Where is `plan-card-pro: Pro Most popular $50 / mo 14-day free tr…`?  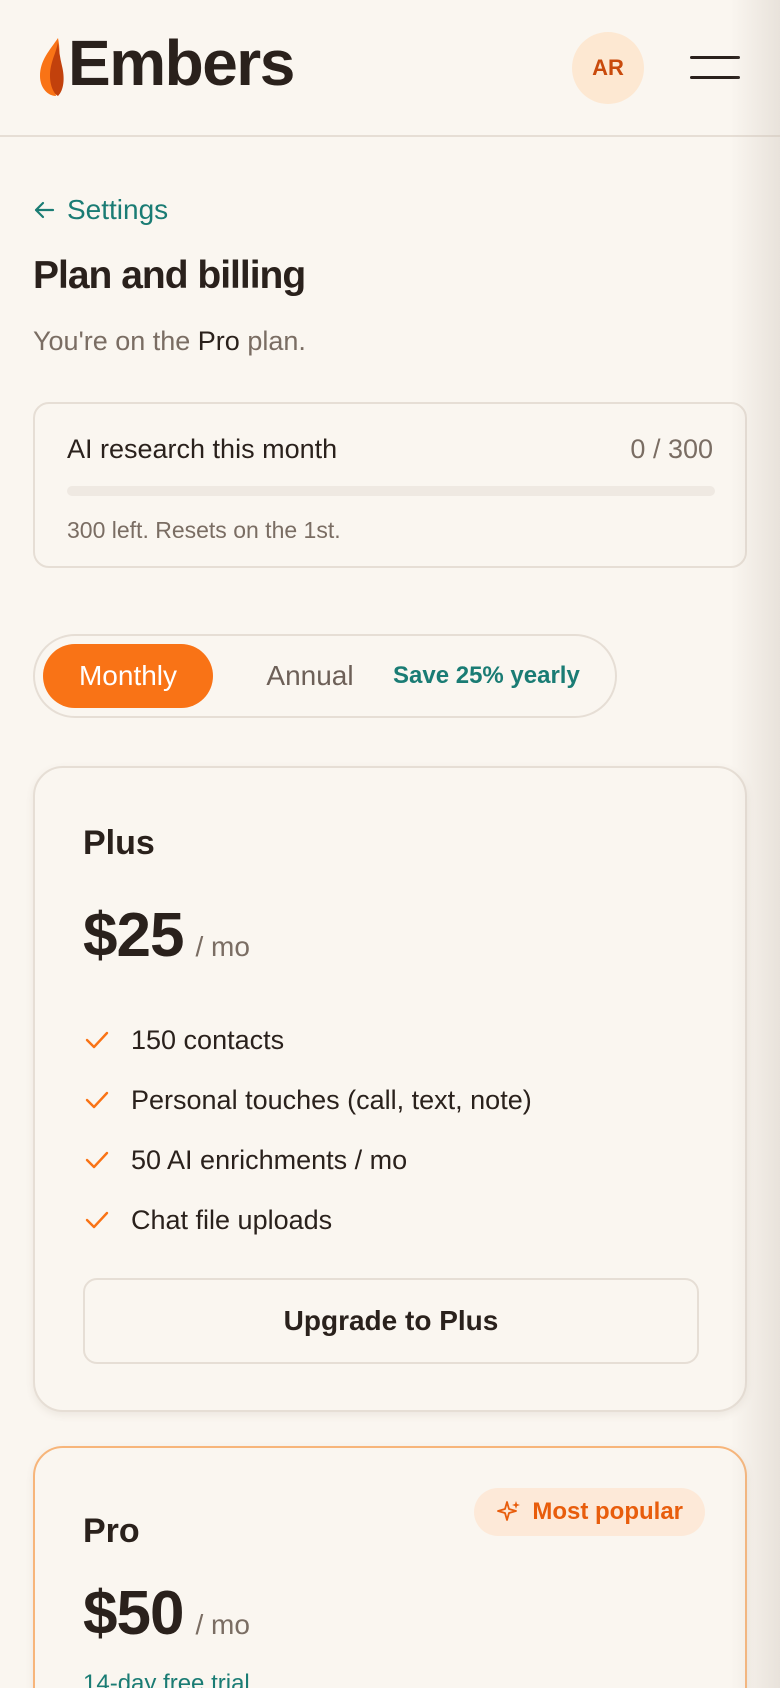 plan-card-pro: Pro Most popular $50 / mo 14-day free tr… is located at coordinates (390, 1567).